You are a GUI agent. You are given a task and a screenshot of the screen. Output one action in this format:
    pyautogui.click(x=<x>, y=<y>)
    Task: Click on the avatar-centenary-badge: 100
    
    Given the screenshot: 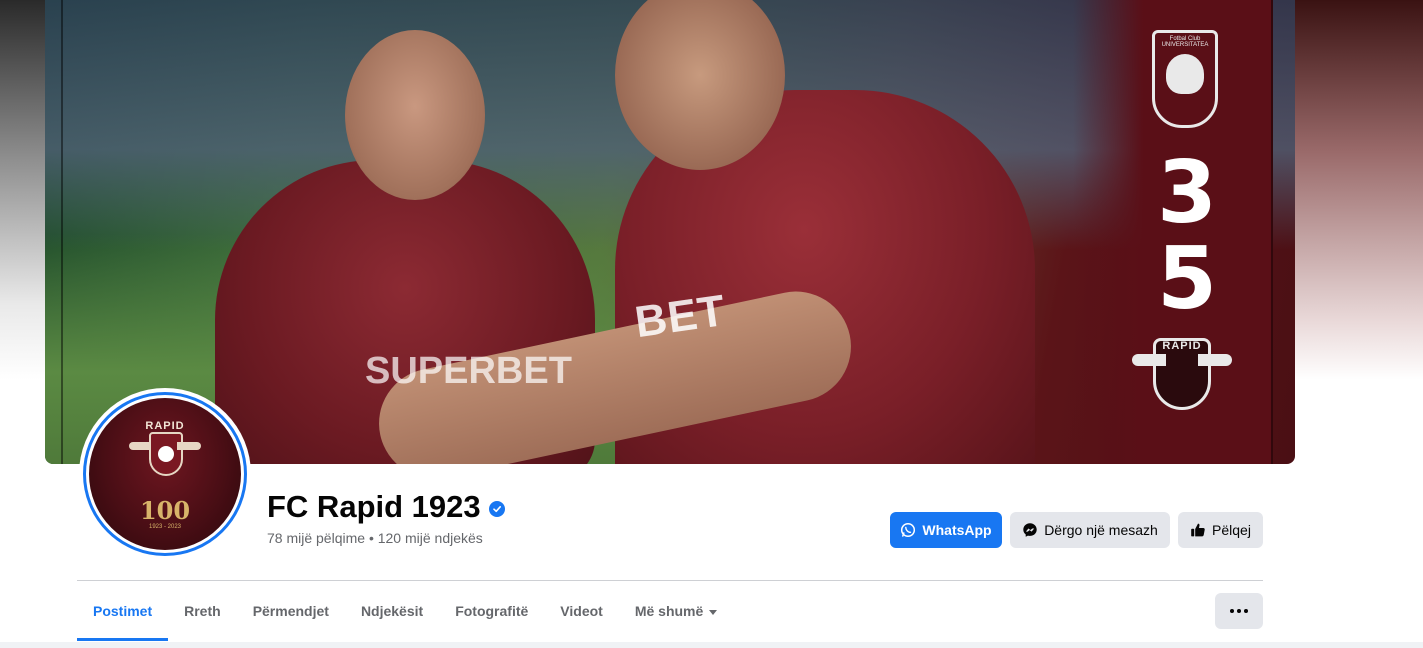 What is the action you would take?
    pyautogui.click(x=165, y=510)
    